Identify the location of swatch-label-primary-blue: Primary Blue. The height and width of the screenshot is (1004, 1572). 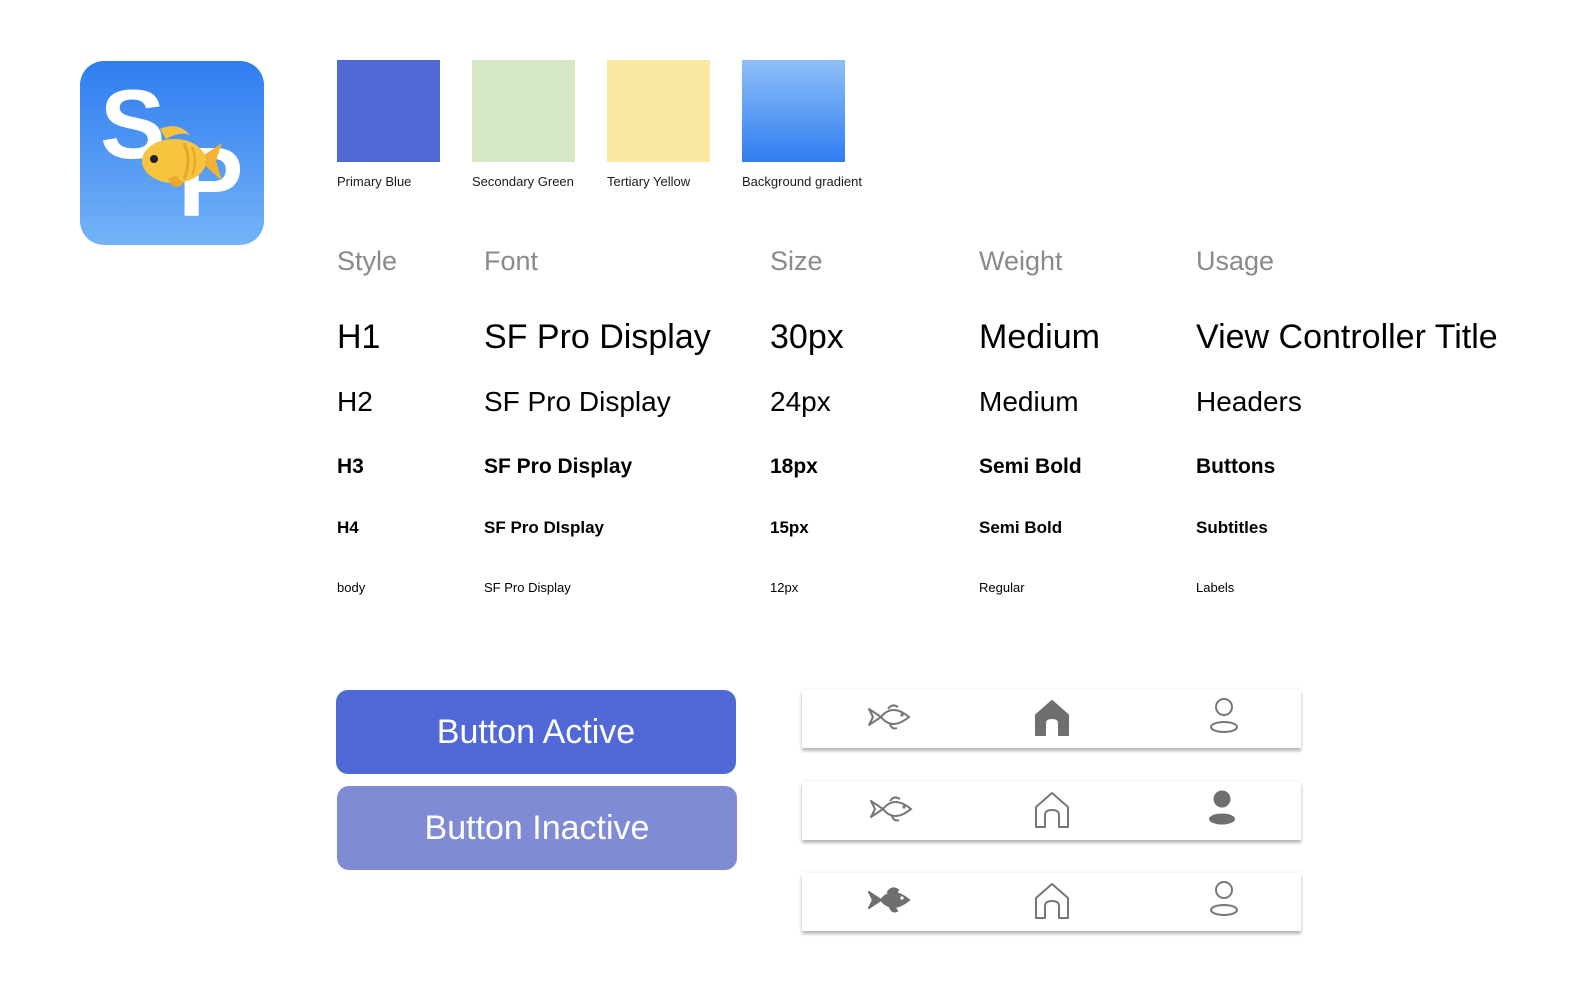
(374, 181).